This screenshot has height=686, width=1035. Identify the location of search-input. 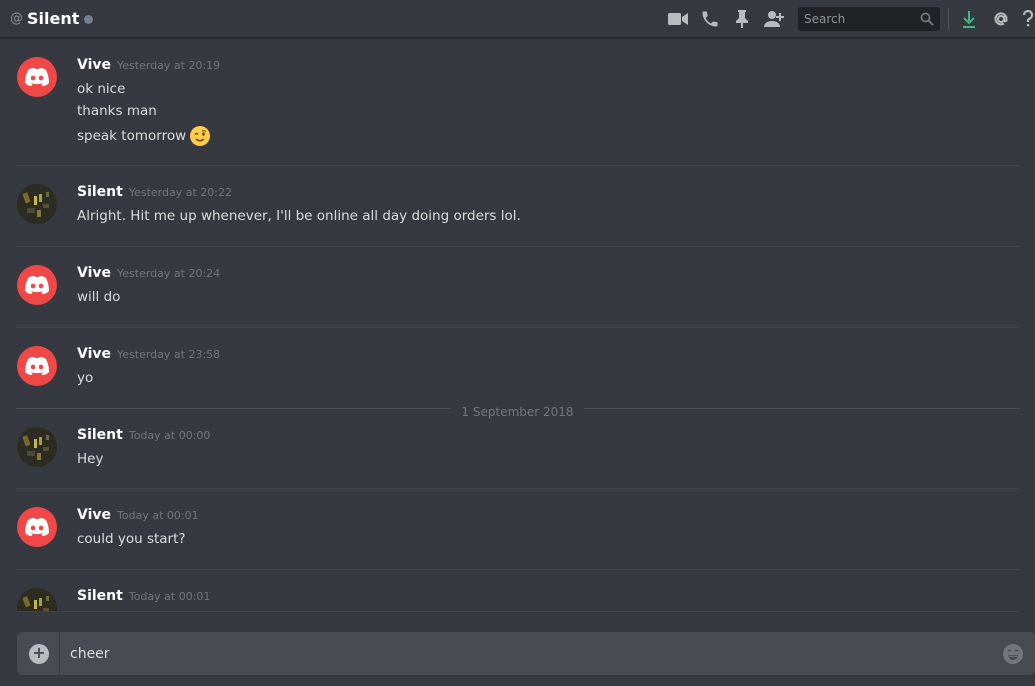
(862, 19).